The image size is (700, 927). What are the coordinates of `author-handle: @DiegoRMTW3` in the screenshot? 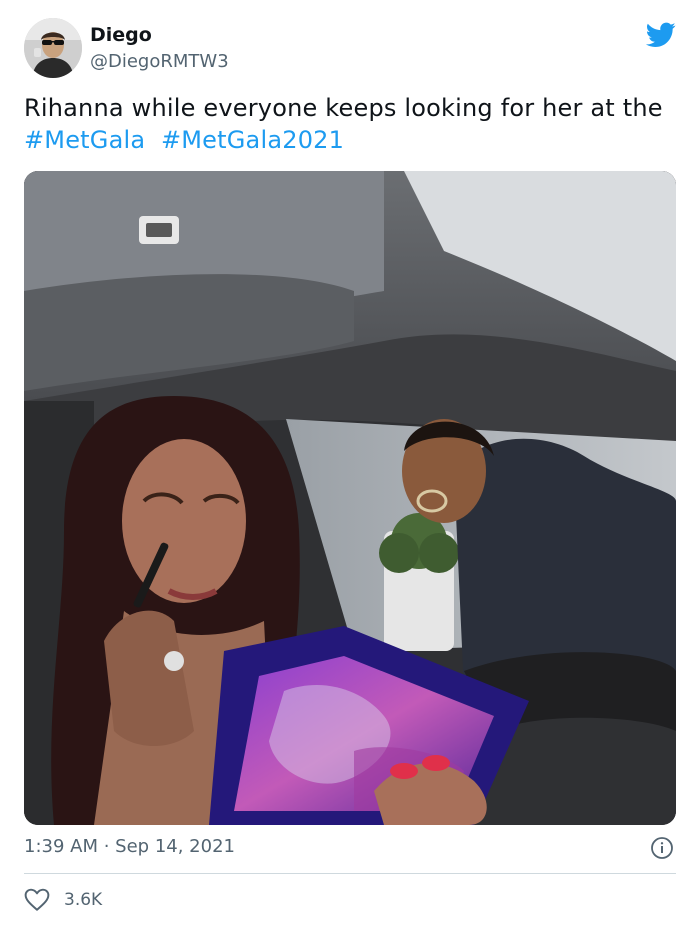 It's located at (159, 61).